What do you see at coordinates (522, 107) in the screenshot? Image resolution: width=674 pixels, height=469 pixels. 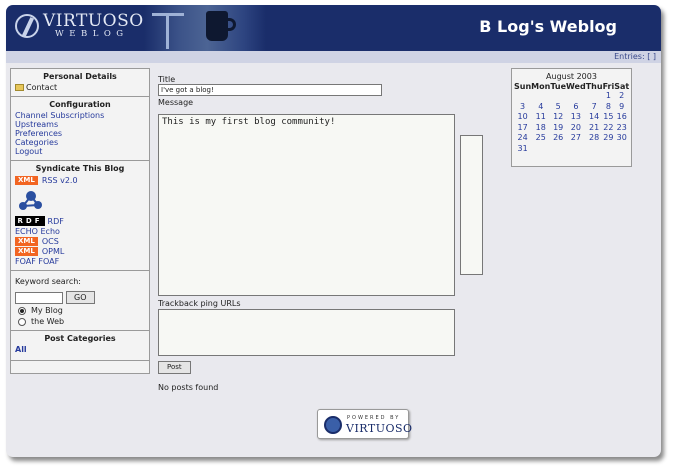 I see `calendar-day: 3` at bounding box center [522, 107].